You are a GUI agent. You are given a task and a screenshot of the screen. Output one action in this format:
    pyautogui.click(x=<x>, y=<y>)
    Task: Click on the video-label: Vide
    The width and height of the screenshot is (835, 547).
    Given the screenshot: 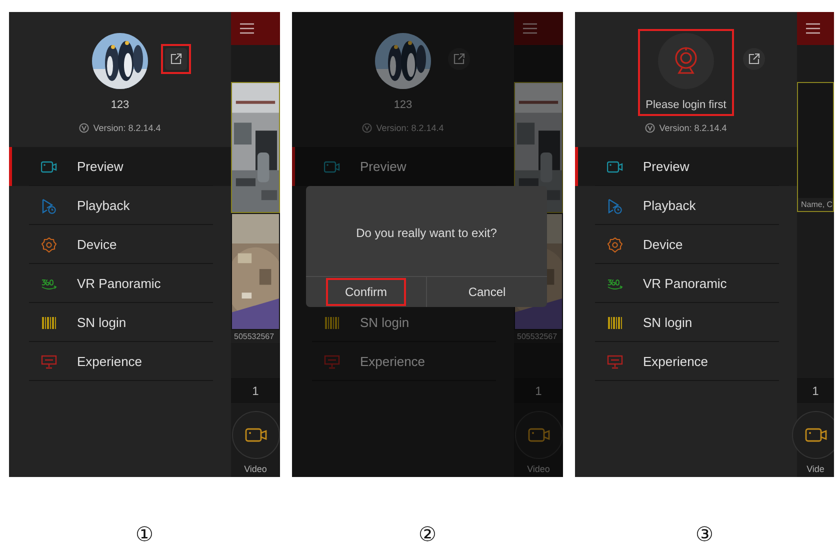 What is the action you would take?
    pyautogui.click(x=815, y=469)
    